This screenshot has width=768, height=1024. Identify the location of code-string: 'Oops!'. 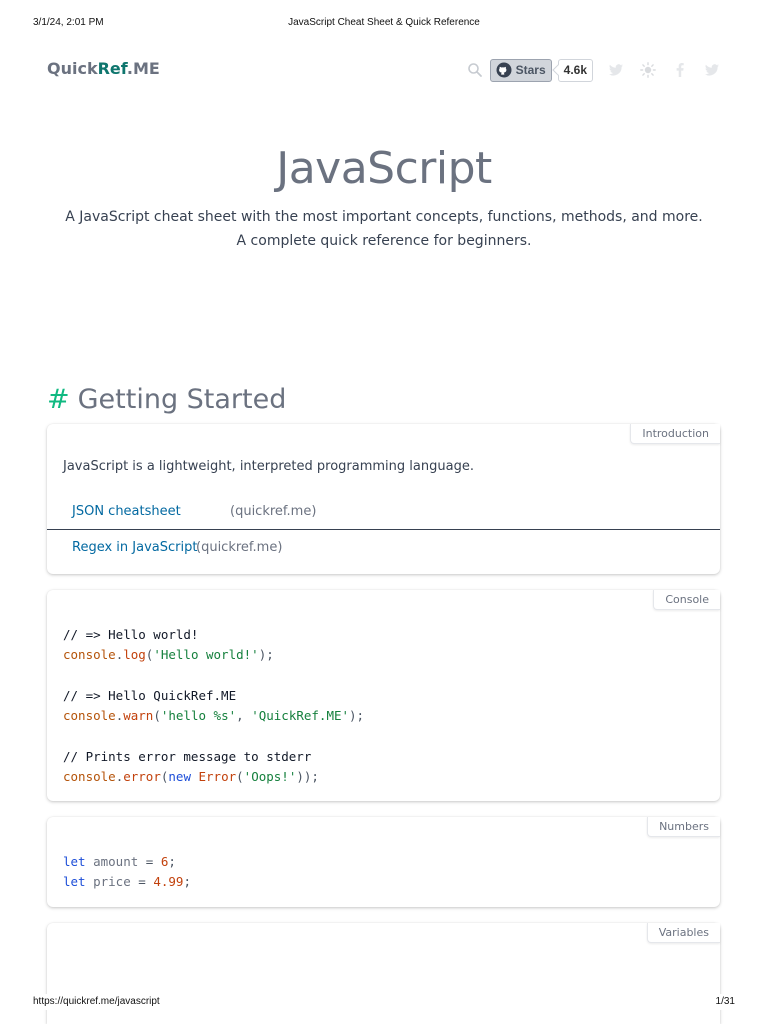
(270, 777).